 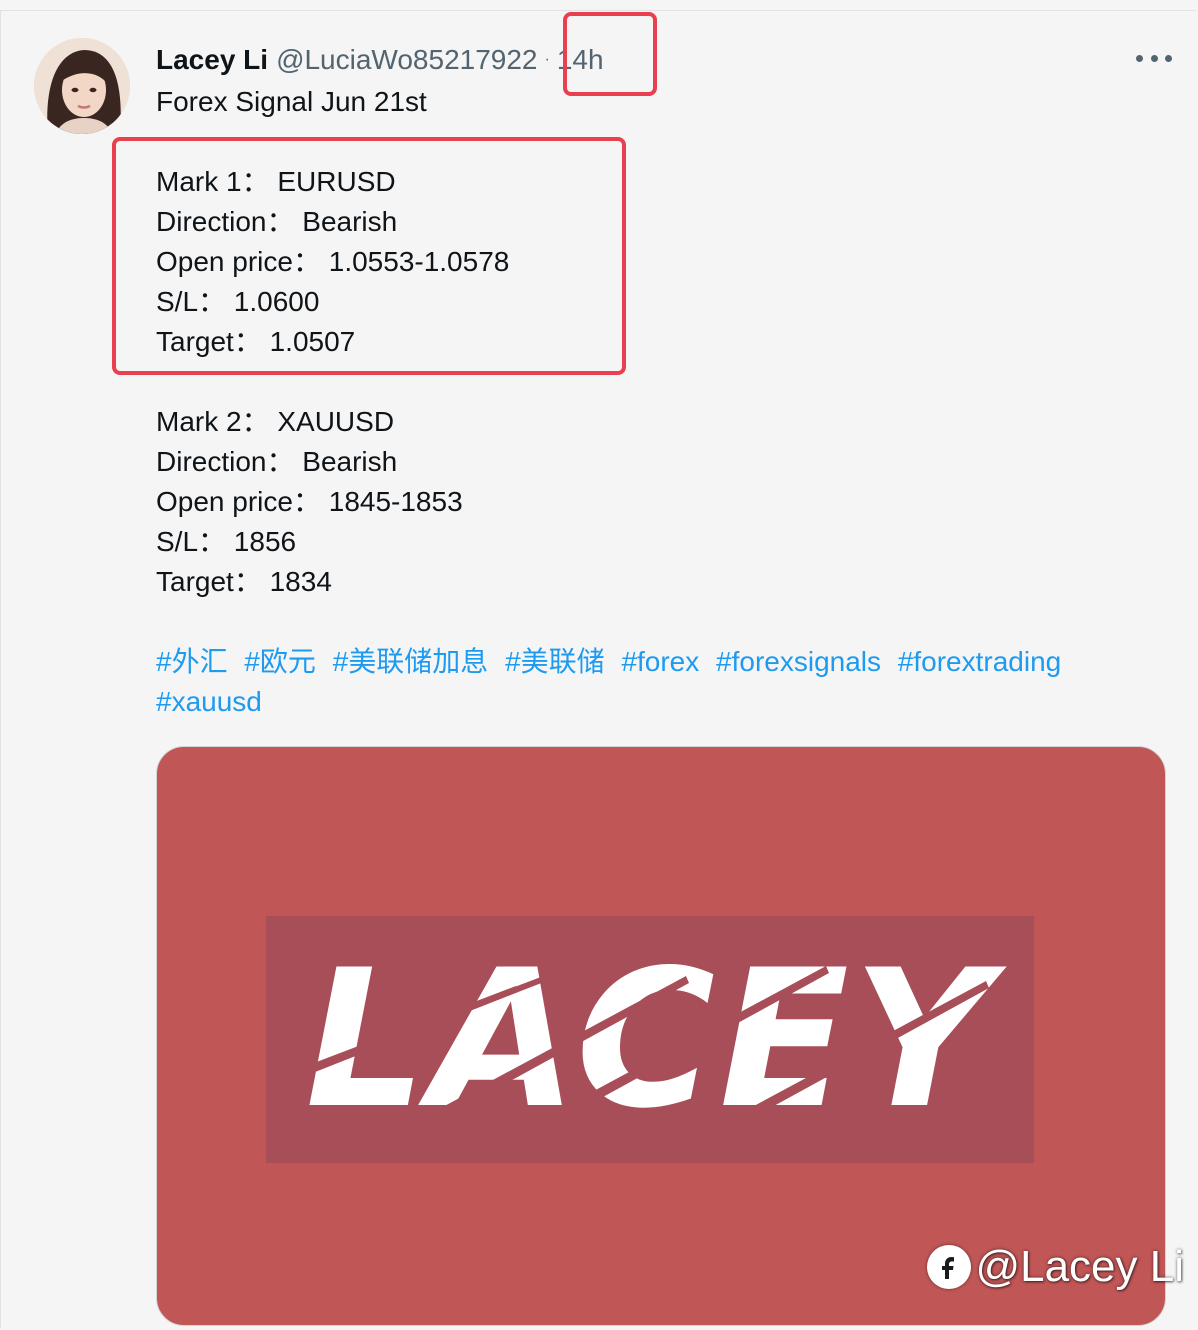 What do you see at coordinates (244, 581) in the screenshot?
I see `signal-target: Target： 1834` at bounding box center [244, 581].